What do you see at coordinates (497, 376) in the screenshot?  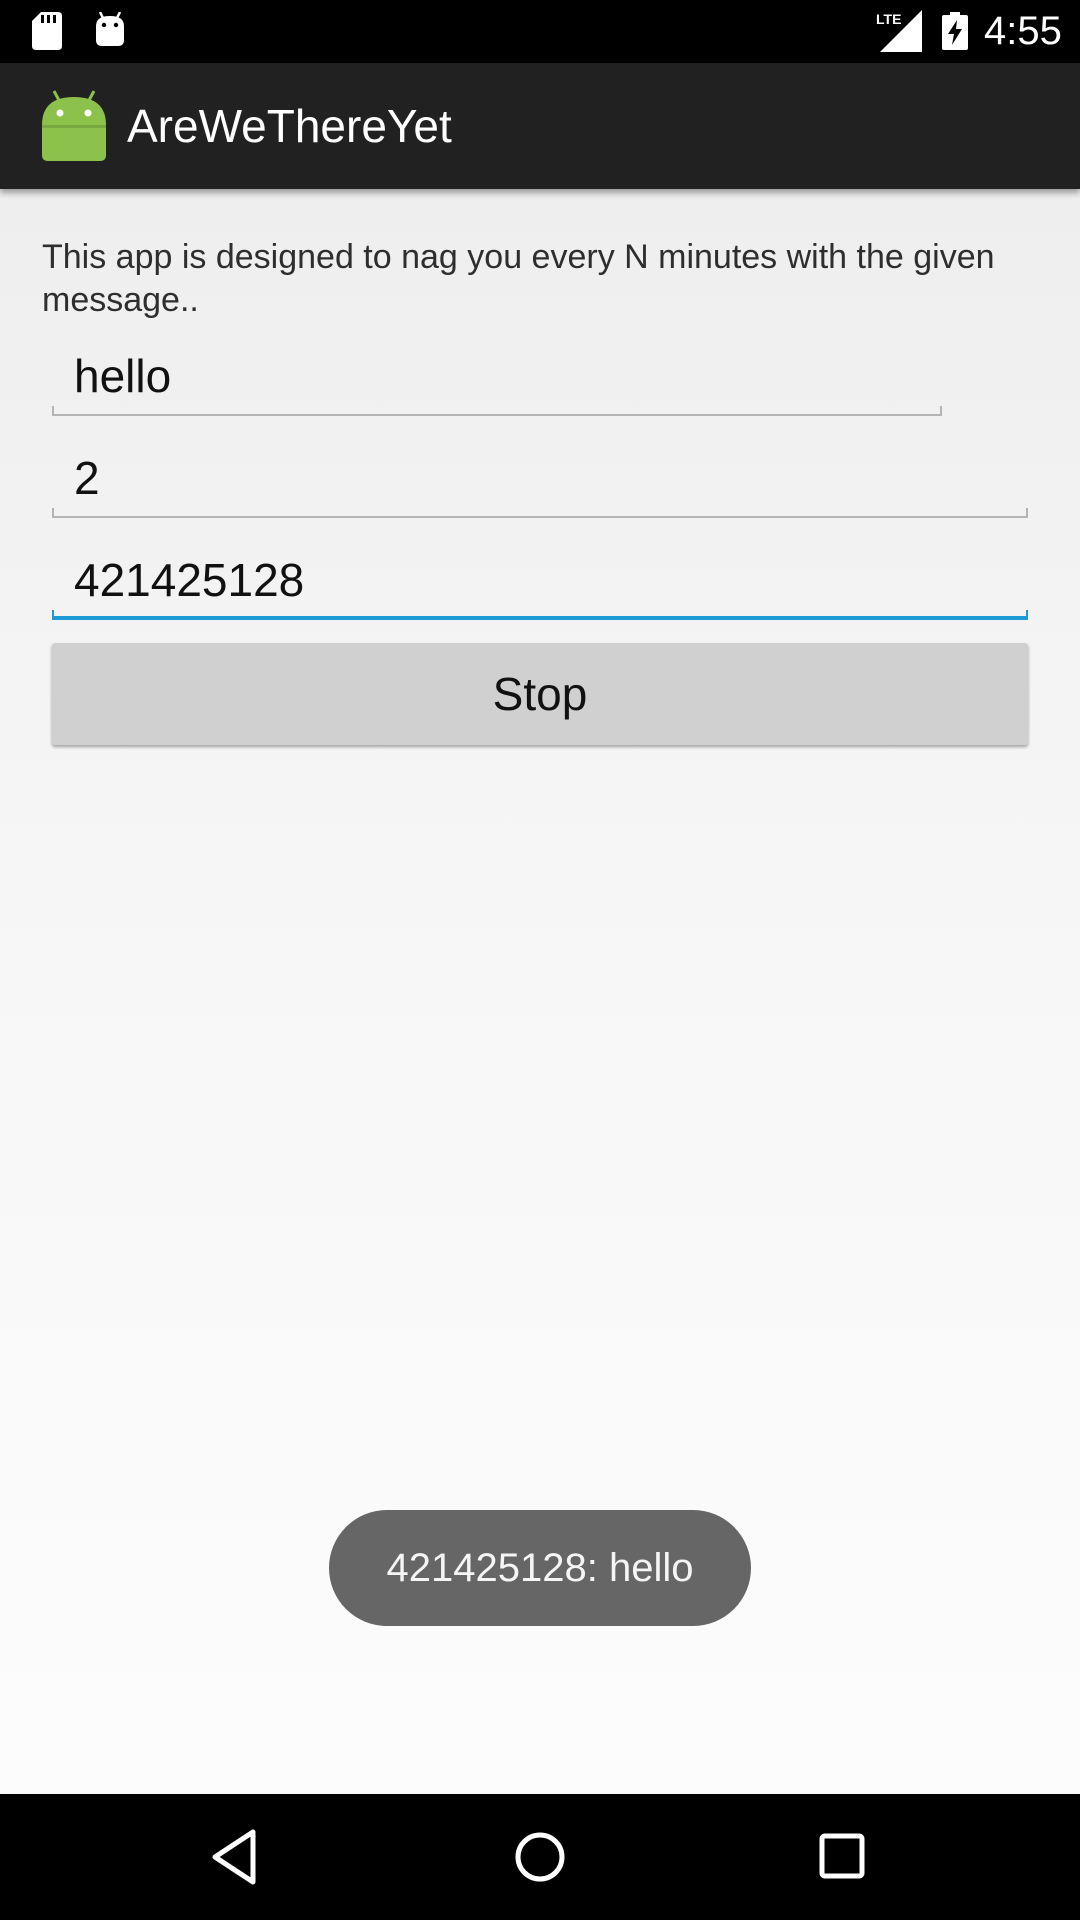 I see `message-field` at bounding box center [497, 376].